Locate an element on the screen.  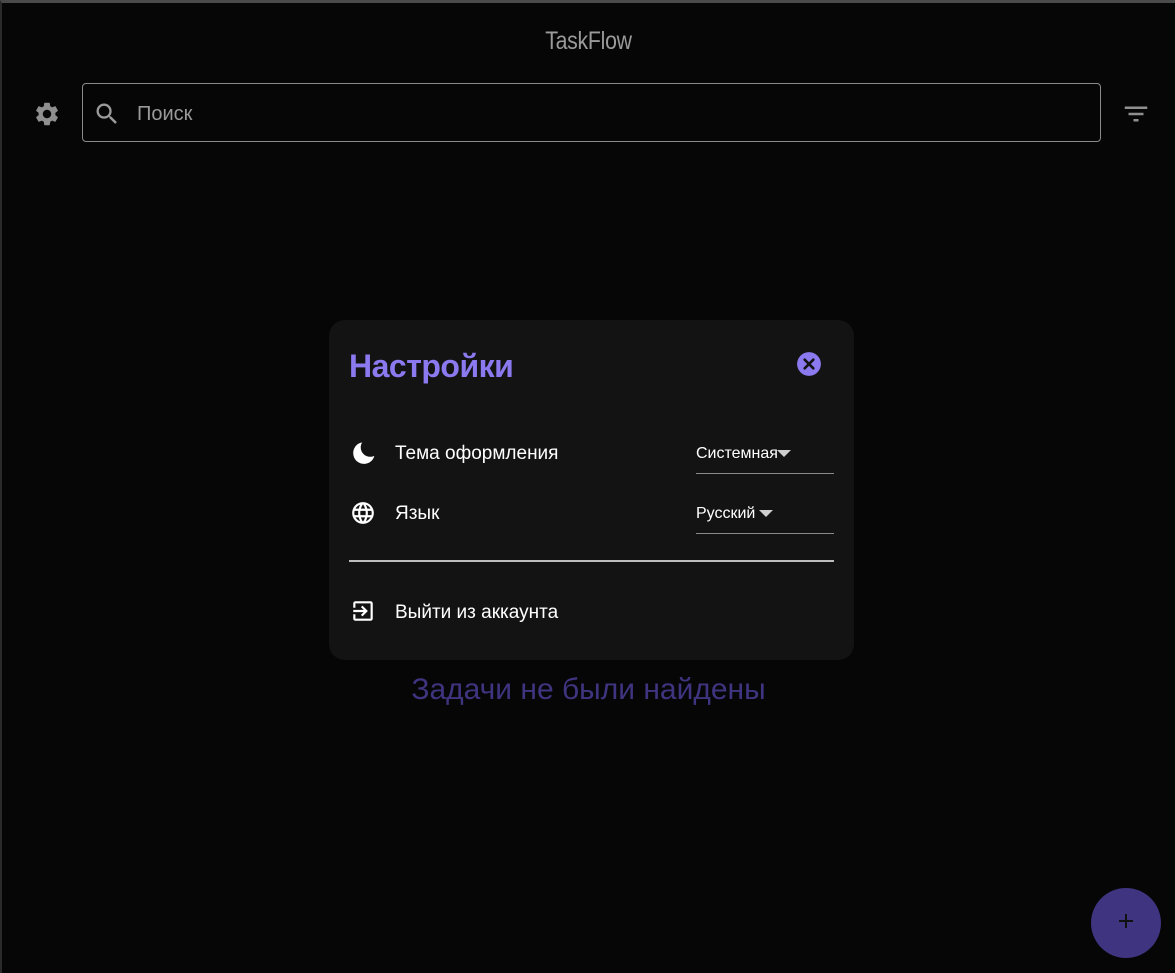
divider is located at coordinates (591, 561).